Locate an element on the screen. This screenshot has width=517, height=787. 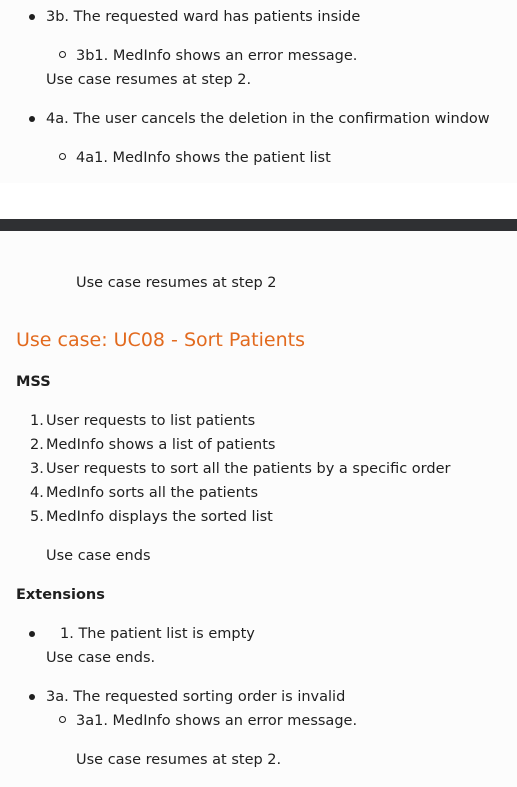
mss-heading: MSS is located at coordinates (33, 382).